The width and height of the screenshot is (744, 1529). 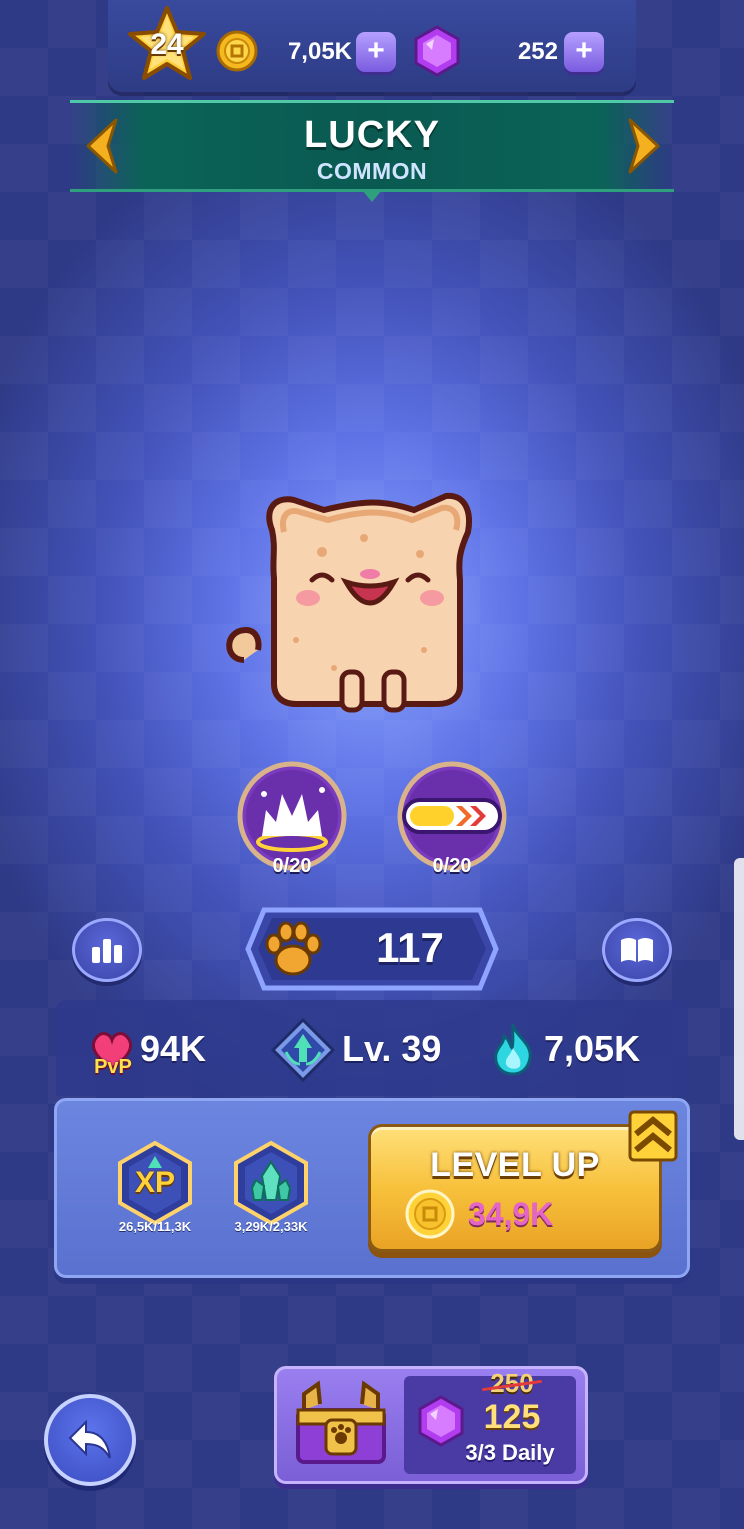 I want to click on toast-cat-character, so click(x=354, y=605).